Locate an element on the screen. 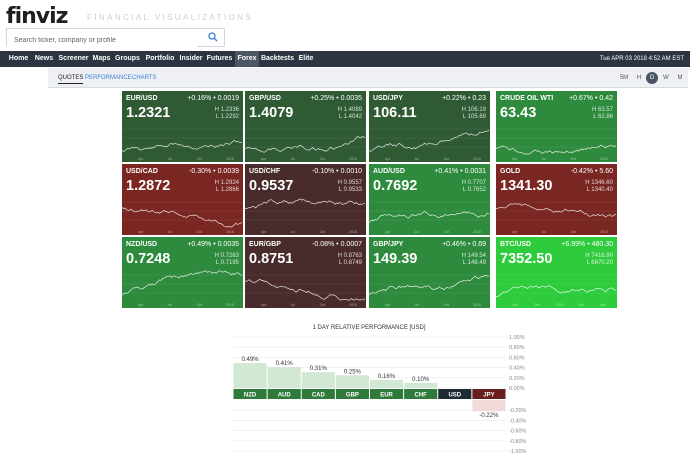 This screenshot has width=690, height=473. y-tick-label: 0.20% is located at coordinates (517, 379).